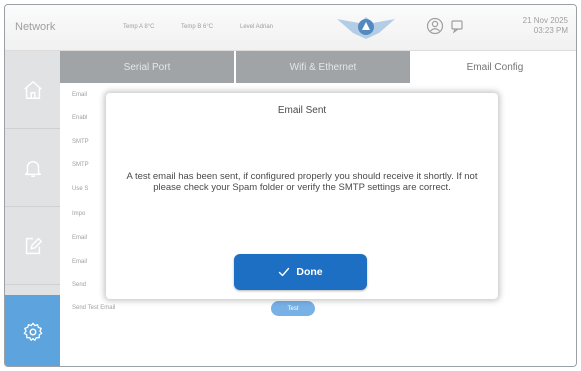 This screenshot has width=581, height=371. I want to click on done-button: Done, so click(300, 272).